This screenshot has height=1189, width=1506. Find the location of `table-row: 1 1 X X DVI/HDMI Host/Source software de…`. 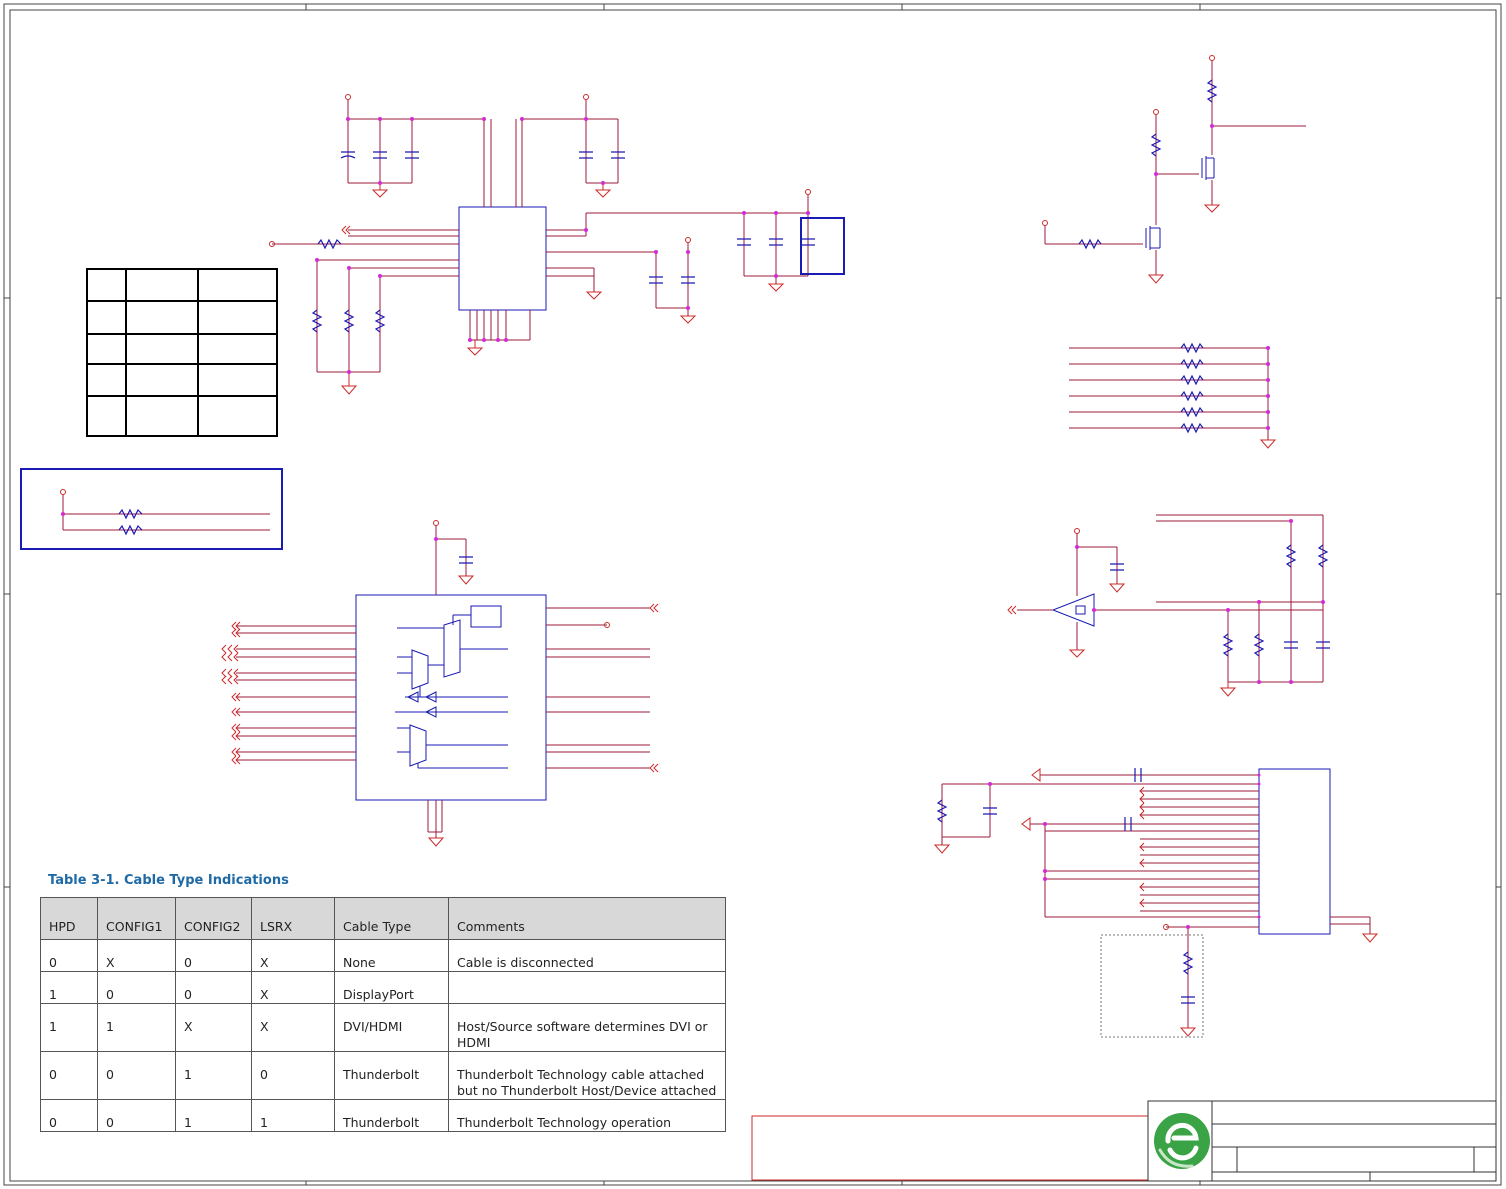

table-row: 1 1 X X DVI/HDMI Host/Source software de… is located at coordinates (383, 1027).